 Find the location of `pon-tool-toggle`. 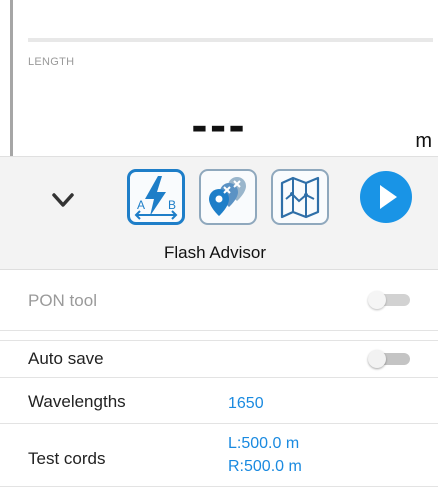

pon-tool-toggle is located at coordinates (390, 300).